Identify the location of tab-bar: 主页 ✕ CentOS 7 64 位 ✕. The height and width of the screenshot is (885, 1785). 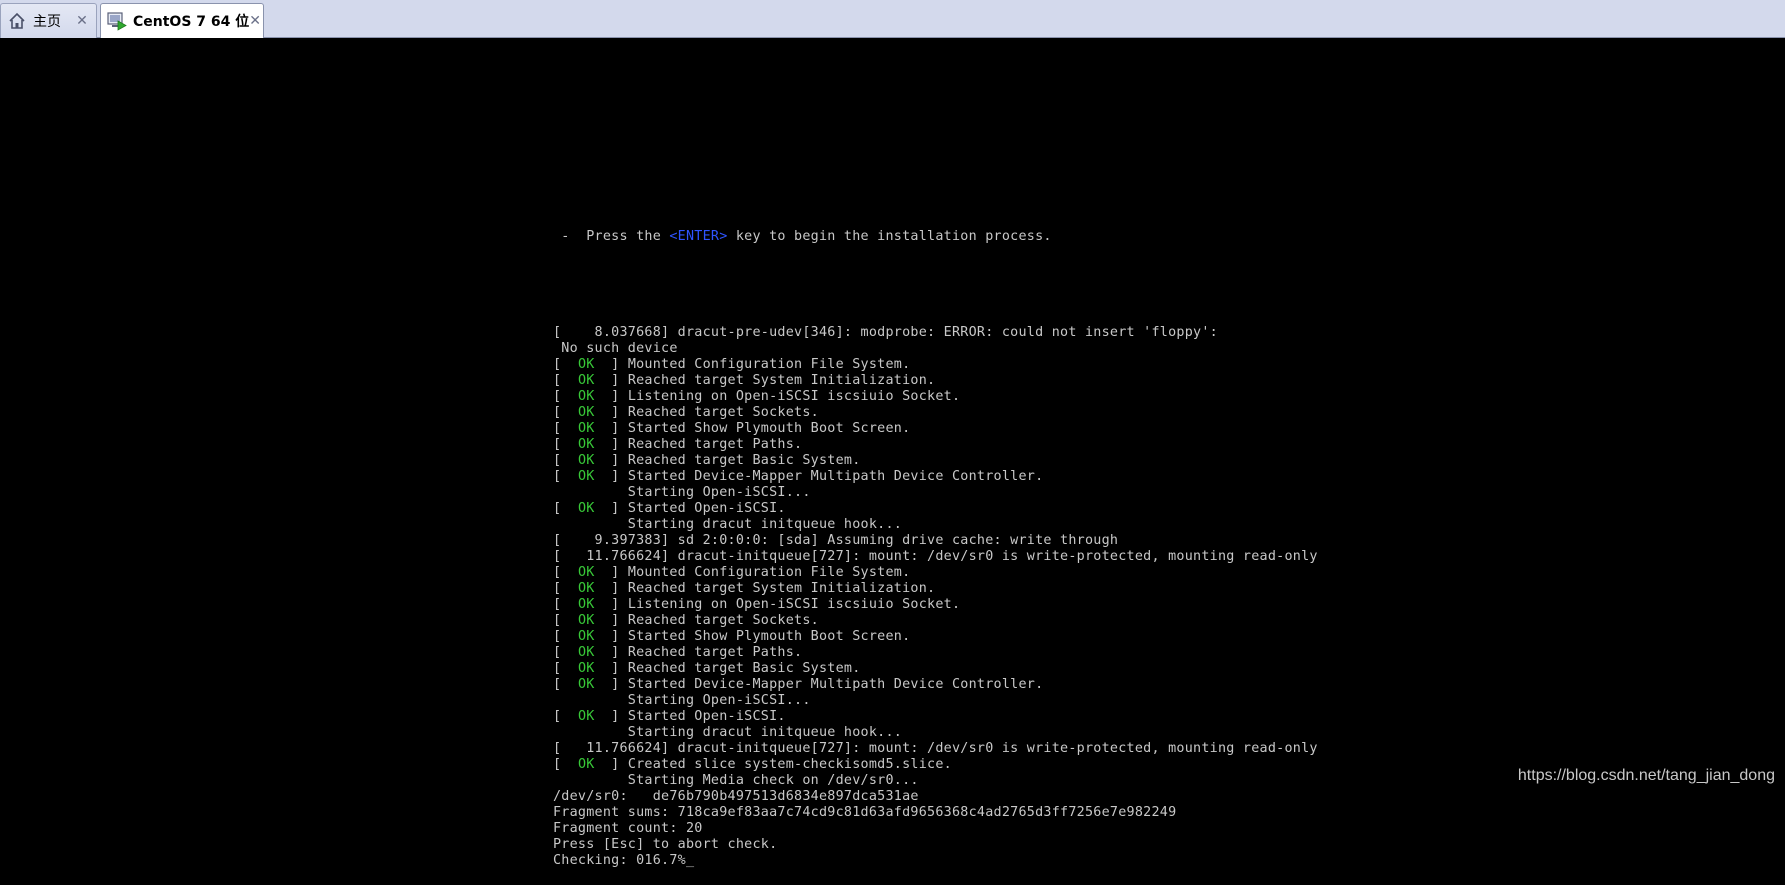
(892, 19).